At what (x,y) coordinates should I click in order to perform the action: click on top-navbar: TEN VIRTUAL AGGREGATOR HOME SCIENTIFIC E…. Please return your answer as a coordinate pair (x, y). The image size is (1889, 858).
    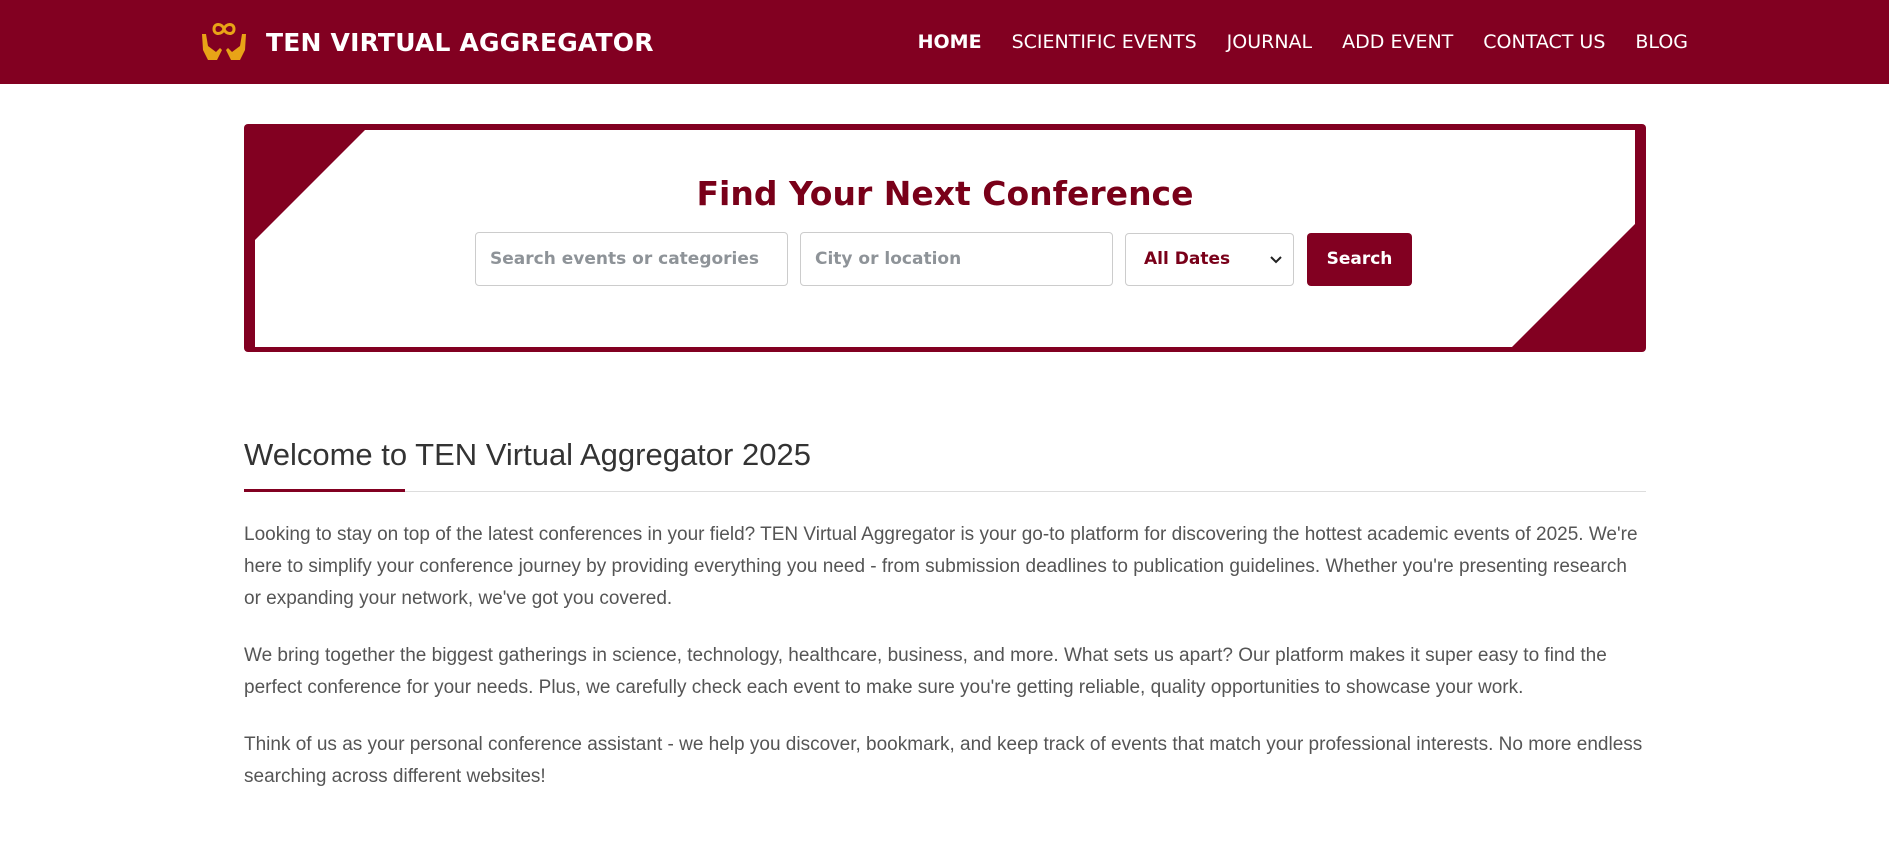
    Looking at the image, I should click on (944, 42).